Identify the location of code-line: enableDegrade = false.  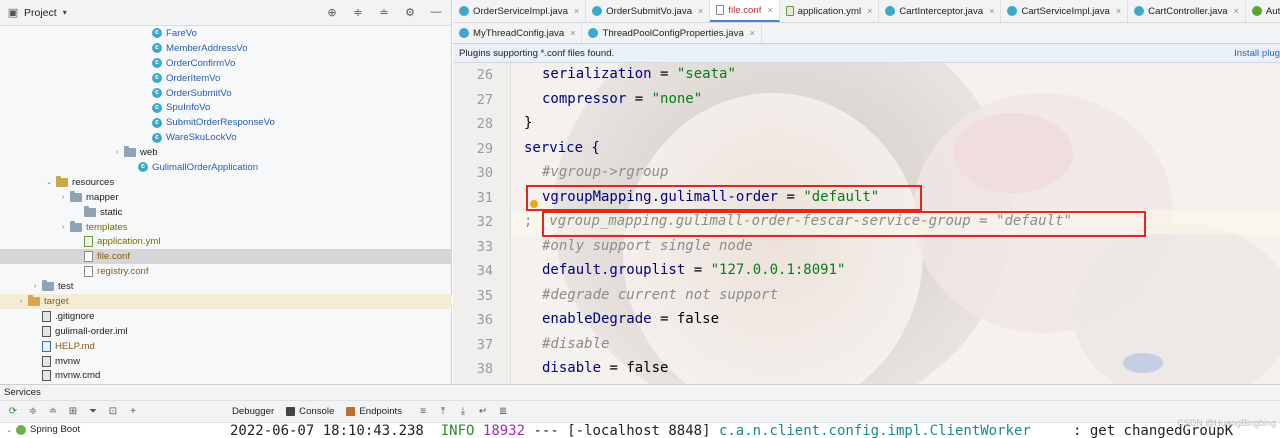
(630, 319).